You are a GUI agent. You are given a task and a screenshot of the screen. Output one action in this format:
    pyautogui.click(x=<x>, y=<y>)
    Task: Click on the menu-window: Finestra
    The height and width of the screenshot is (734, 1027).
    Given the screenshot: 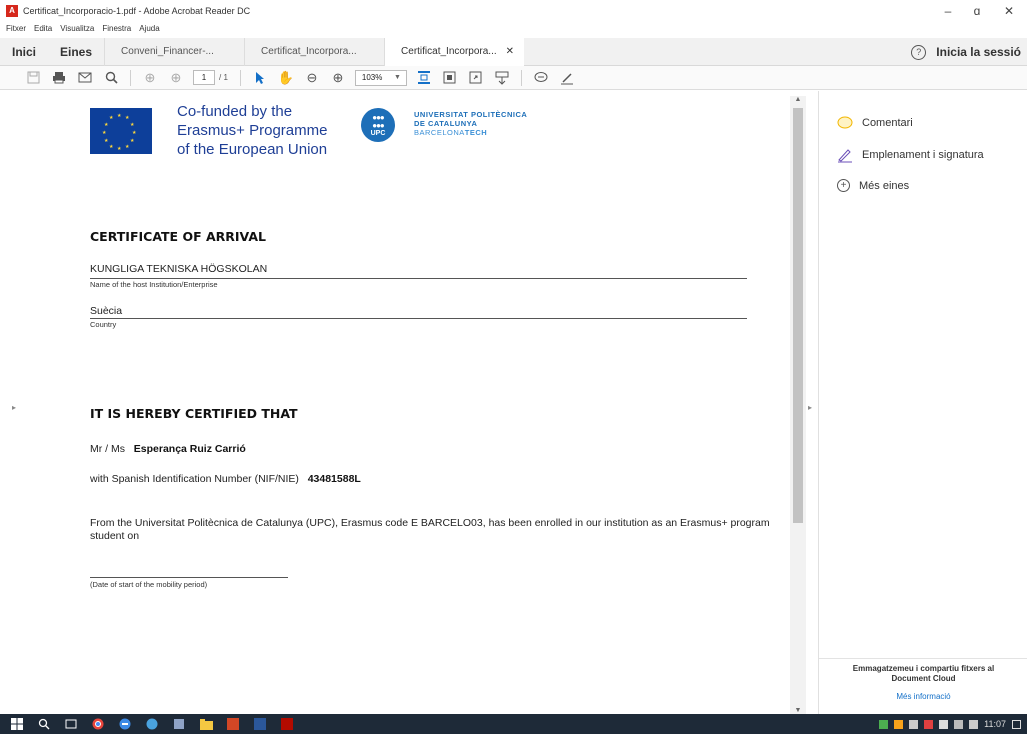 What is the action you would take?
    pyautogui.click(x=116, y=28)
    